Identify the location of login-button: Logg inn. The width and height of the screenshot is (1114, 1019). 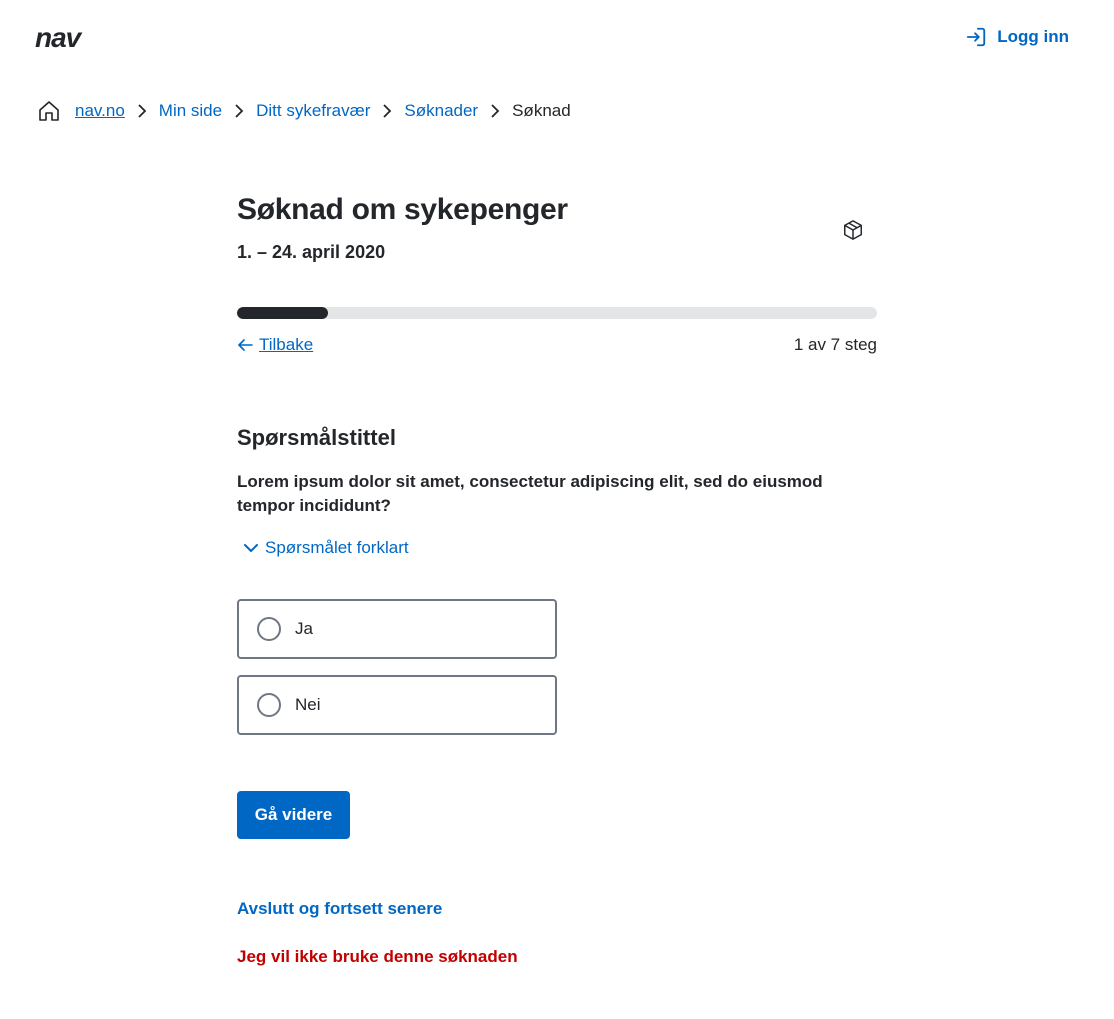
(1017, 37).